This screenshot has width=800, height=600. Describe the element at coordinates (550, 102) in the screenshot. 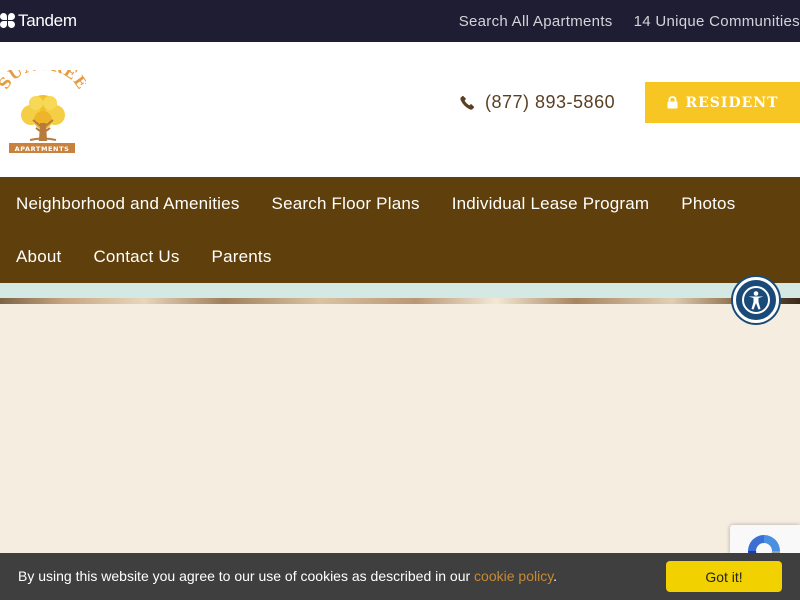

I see `phone-number: (877) 893-5860` at that location.